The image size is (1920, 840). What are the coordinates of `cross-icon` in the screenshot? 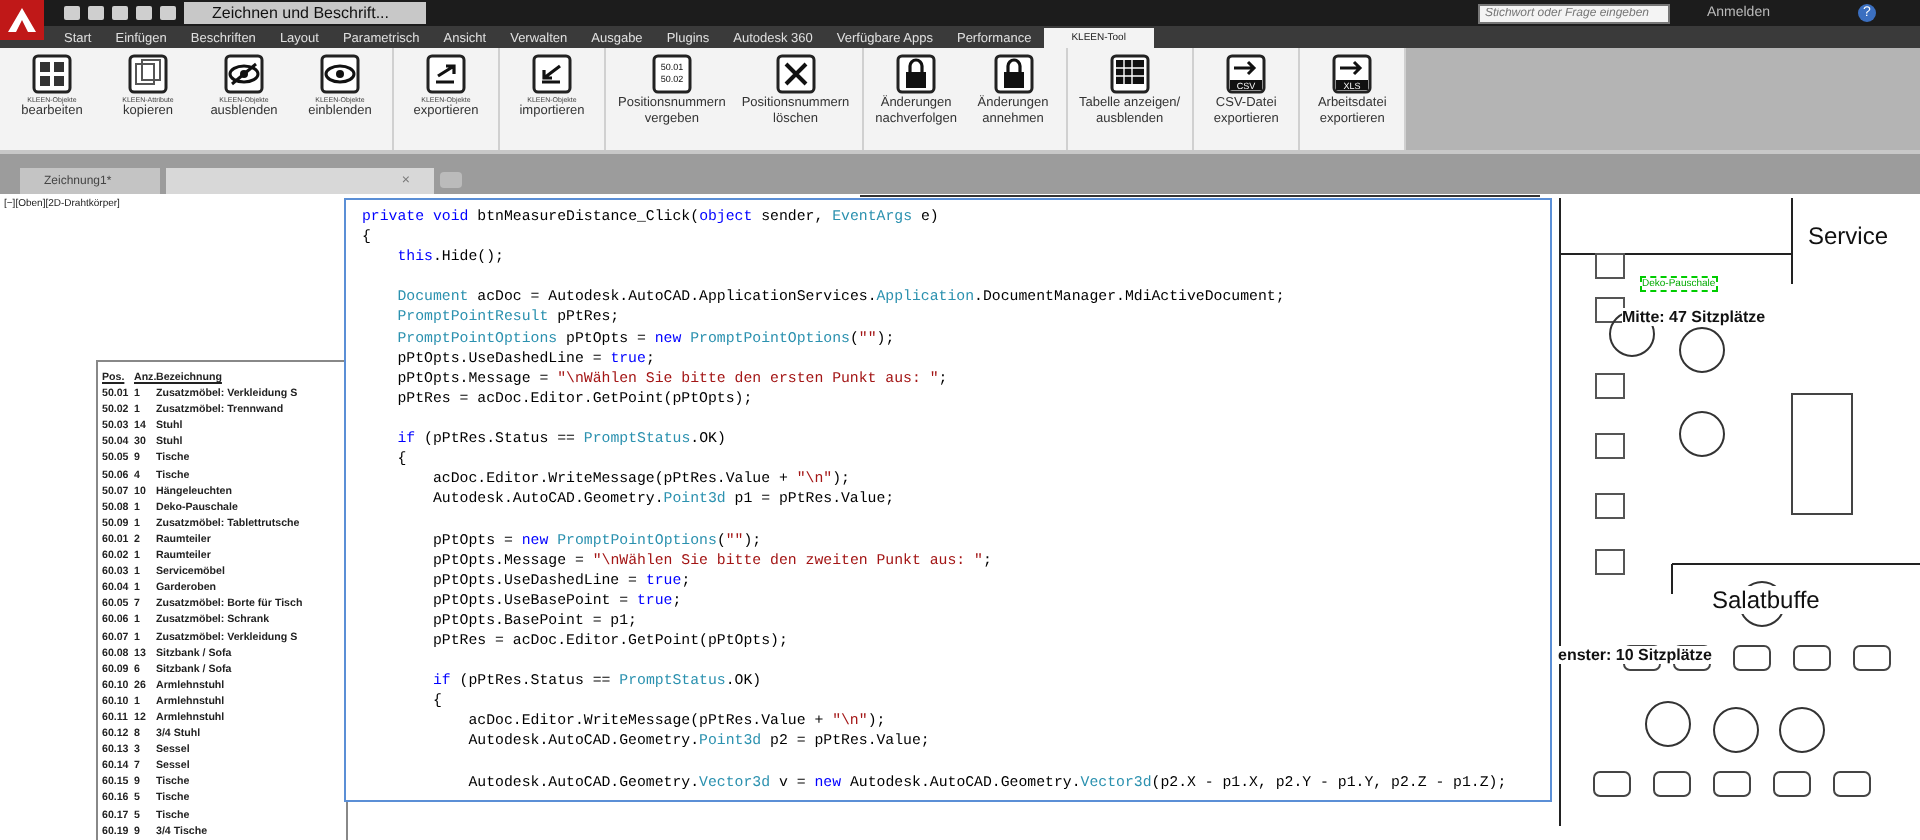 It's located at (795, 74).